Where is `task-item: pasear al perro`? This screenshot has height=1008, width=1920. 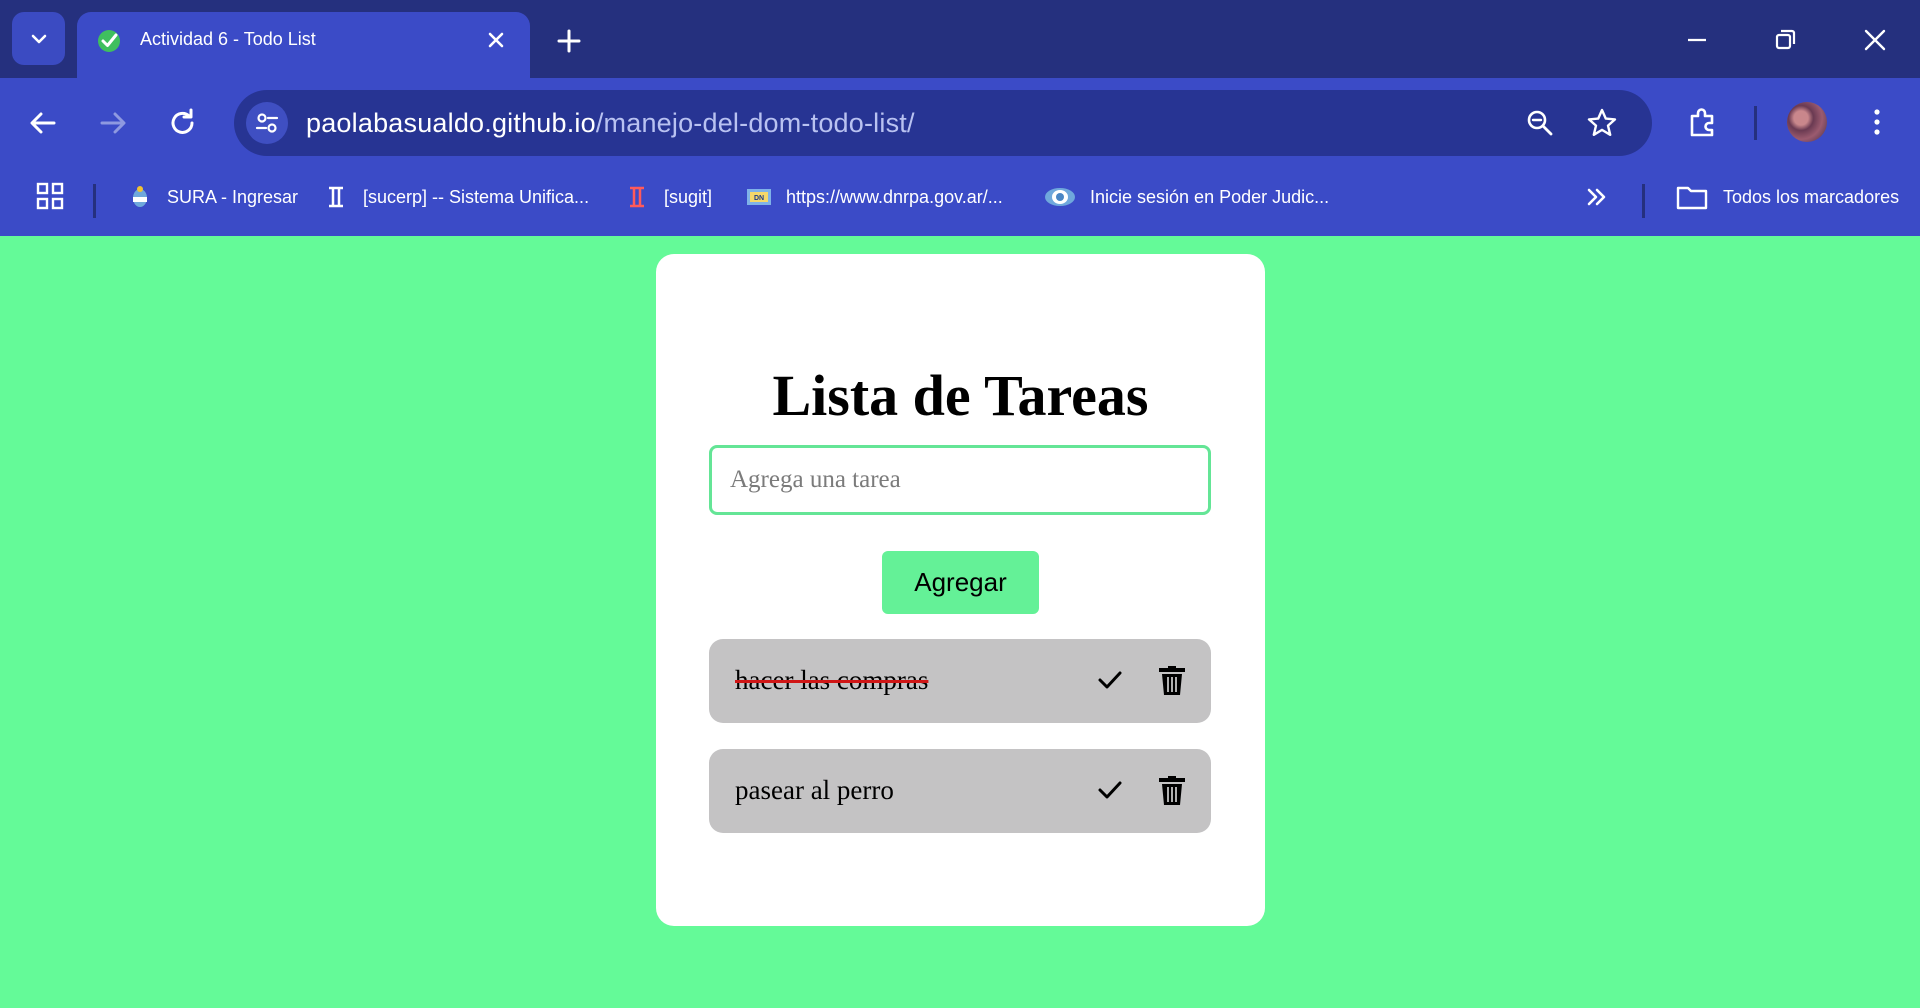 task-item: pasear al perro is located at coordinates (960, 791).